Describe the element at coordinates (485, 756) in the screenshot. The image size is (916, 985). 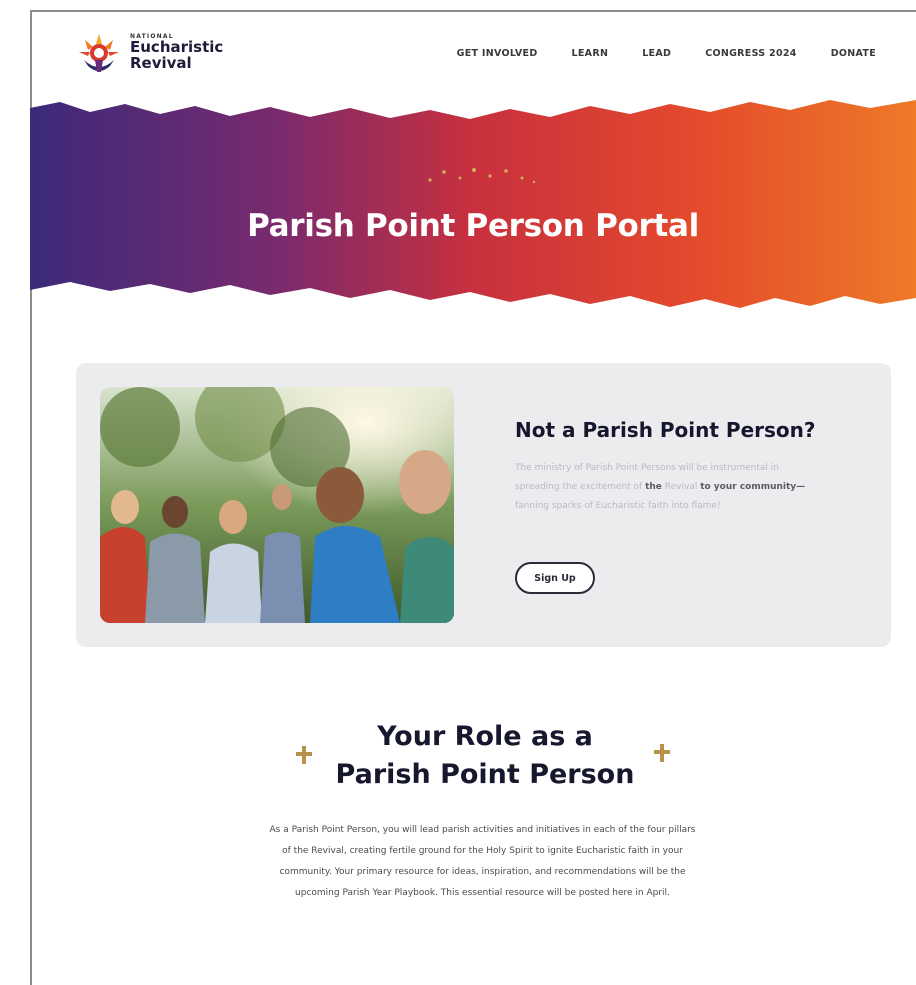
I see `section-title: Your Role as a Parish Point Person` at that location.